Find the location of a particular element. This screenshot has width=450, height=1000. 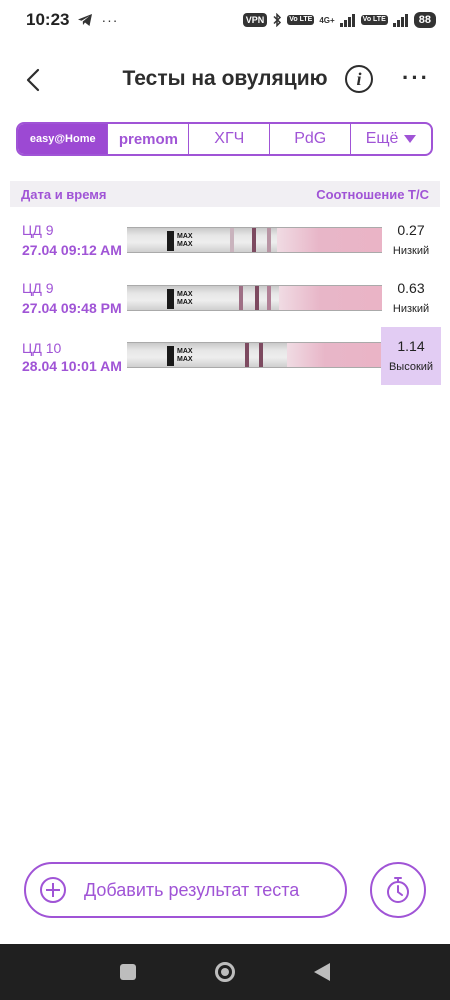

recents-button is located at coordinates (127, 972).